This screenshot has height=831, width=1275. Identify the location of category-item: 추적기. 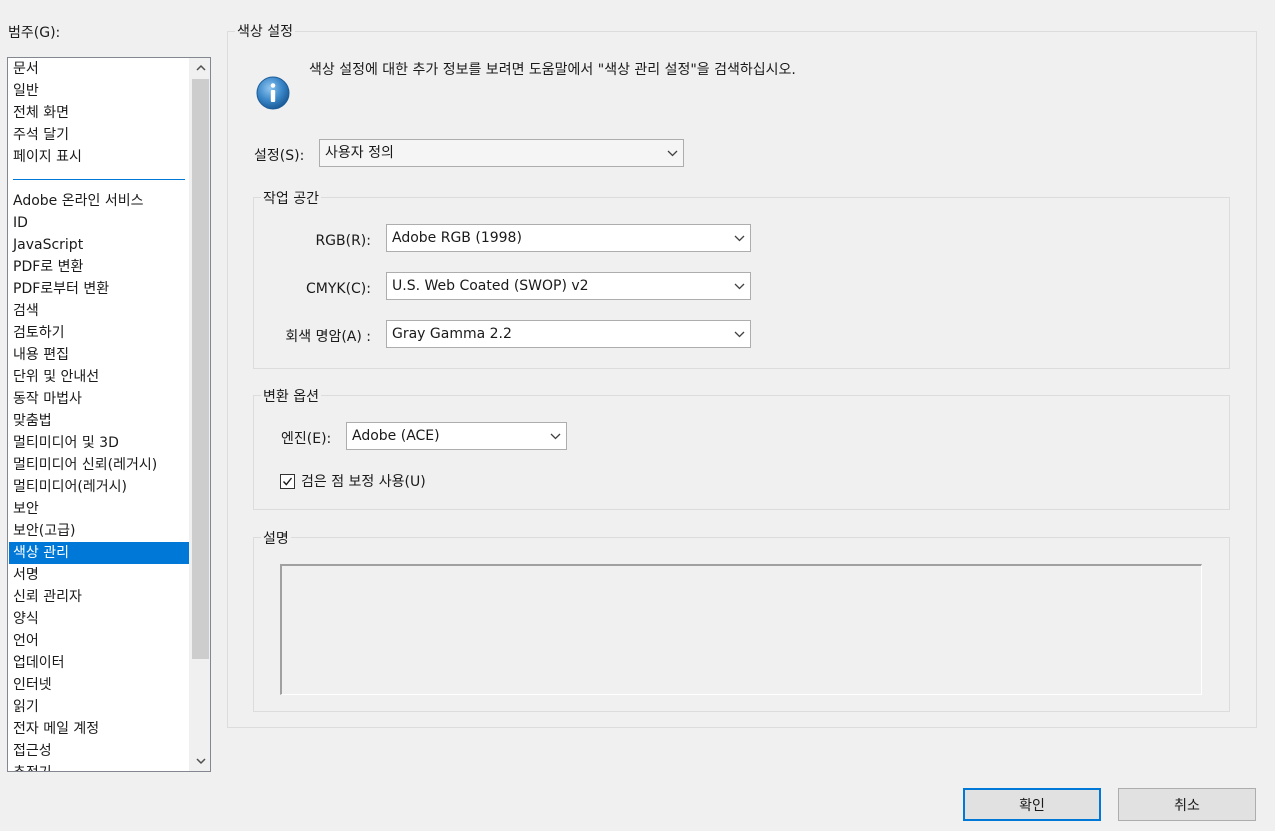
(99, 766).